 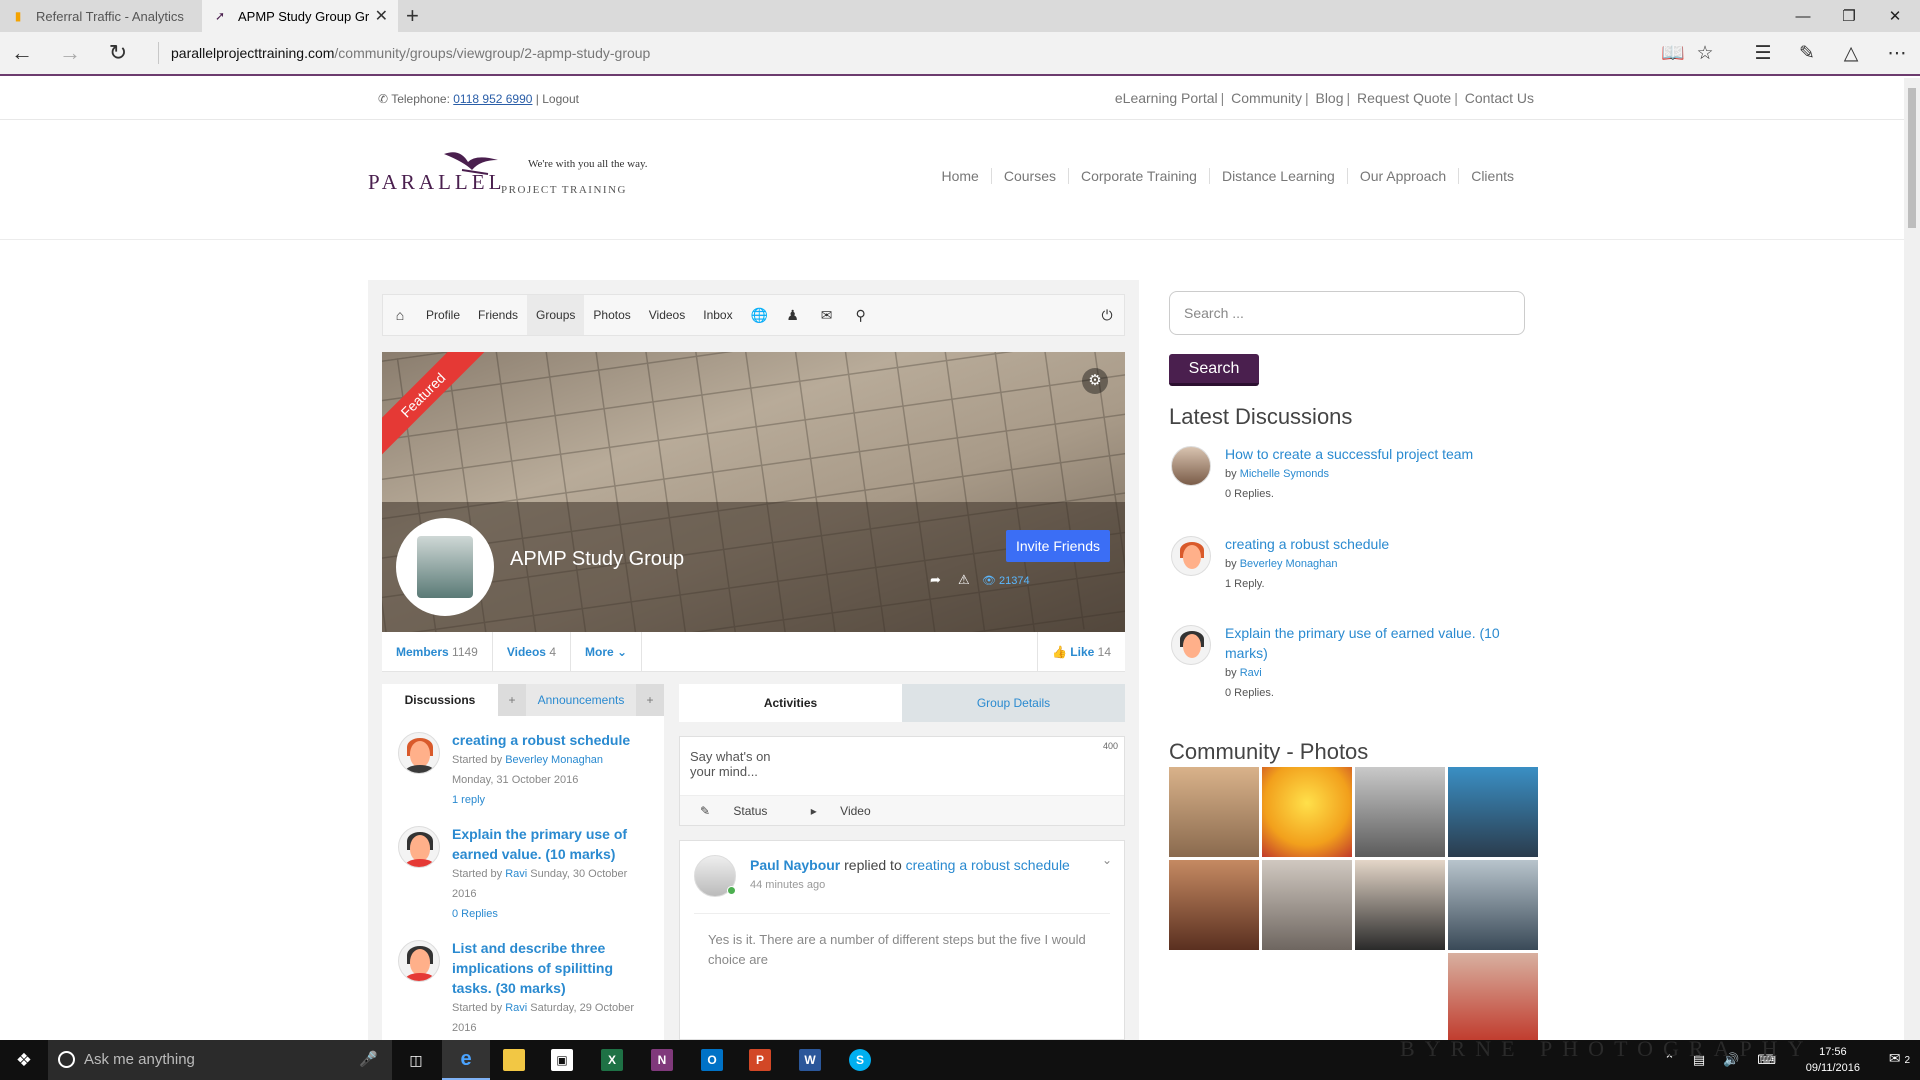 What do you see at coordinates (1763, 53) in the screenshot?
I see `hub-icon: ☰` at bounding box center [1763, 53].